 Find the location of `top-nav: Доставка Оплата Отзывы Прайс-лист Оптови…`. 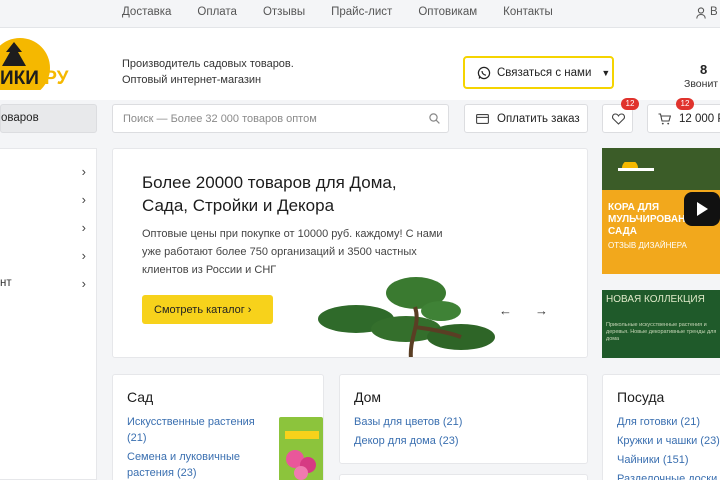

top-nav: Доставка Оплата Отзывы Прайс-лист Оптови… is located at coordinates (337, 12).